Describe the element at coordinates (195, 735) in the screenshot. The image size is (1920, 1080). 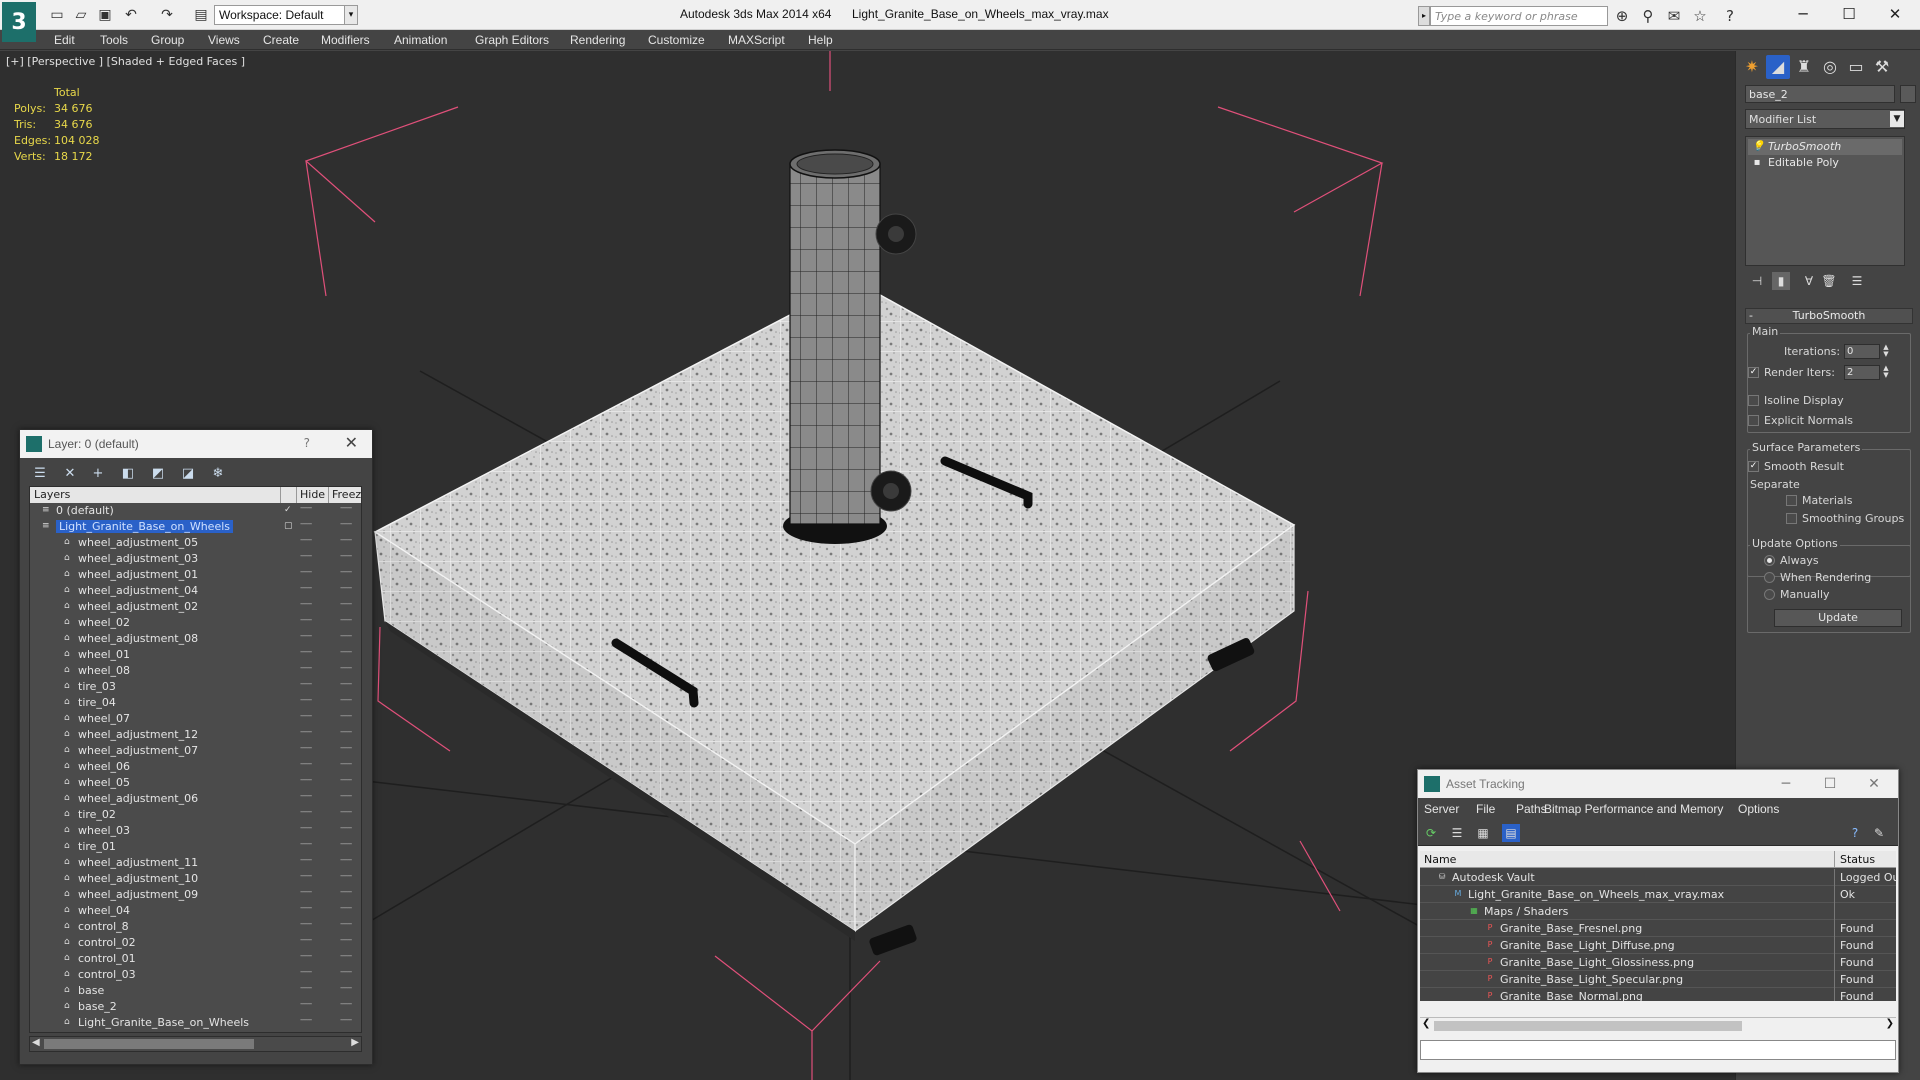
I see `object-row: ⌂ wheel_adjustment_12 ----- -----` at that location.